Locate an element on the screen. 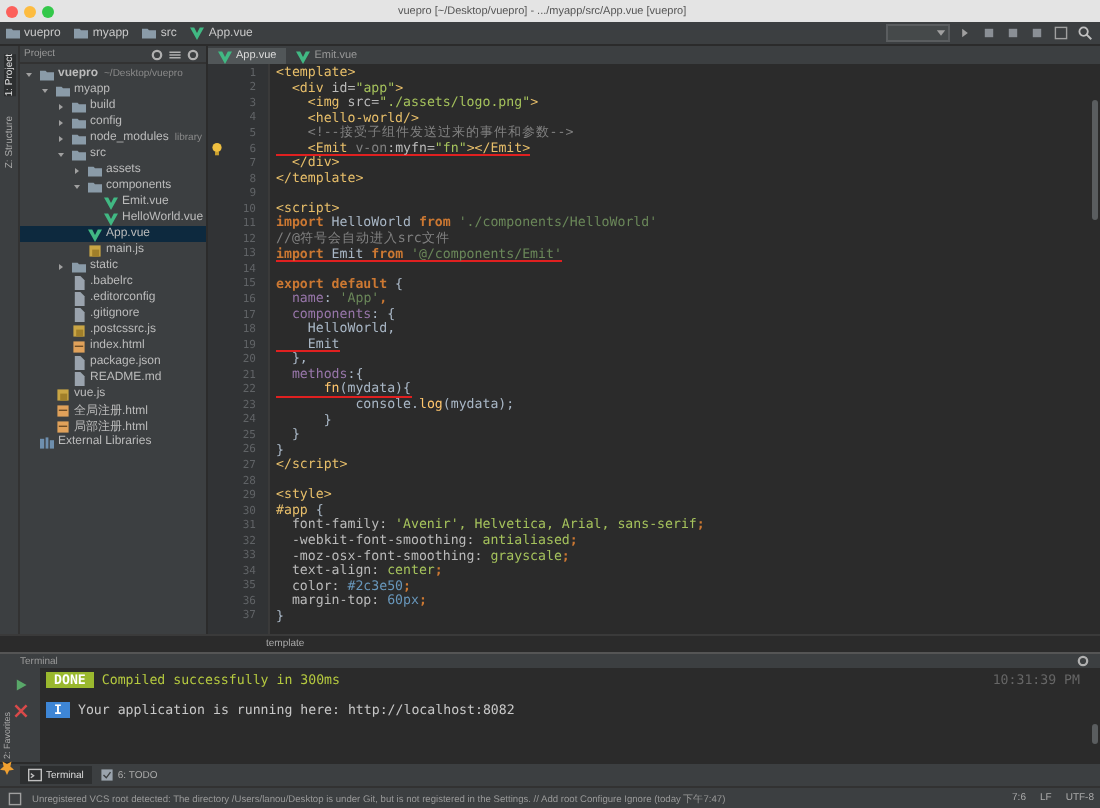 The height and width of the screenshot is (808, 1100). caret-icon is located at coordinates (941, 33).